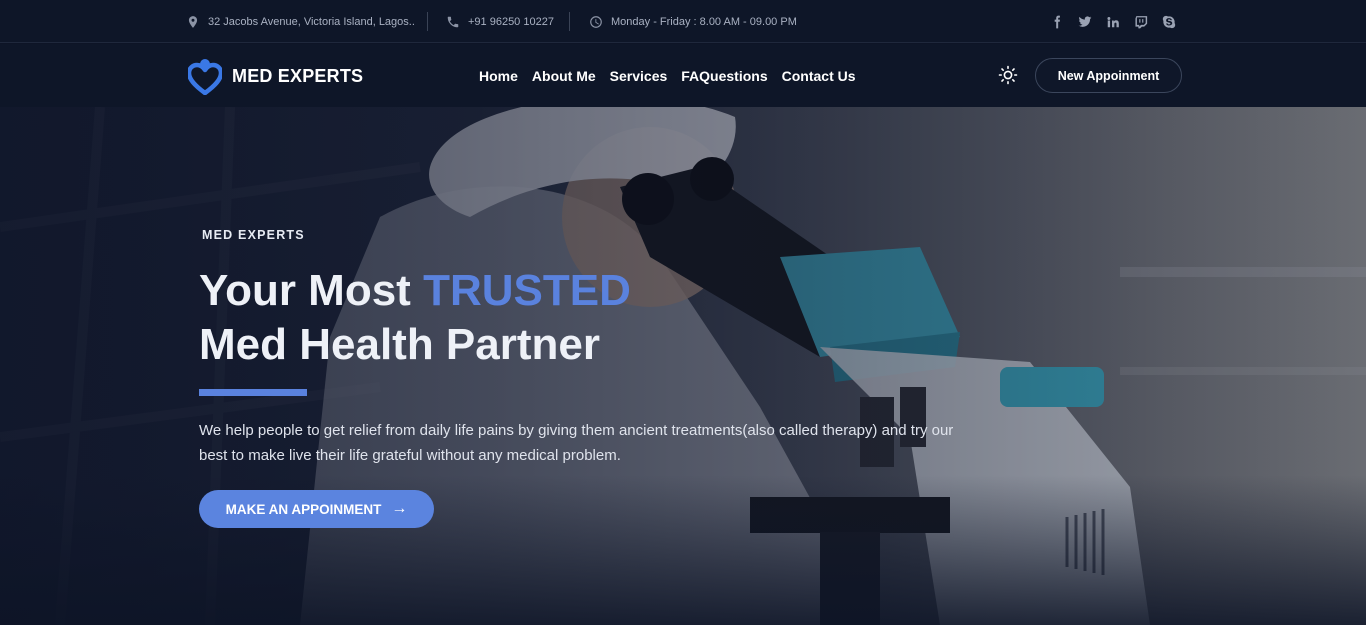  Describe the element at coordinates (564, 76) in the screenshot. I see `nav-link-about: About Me` at that location.